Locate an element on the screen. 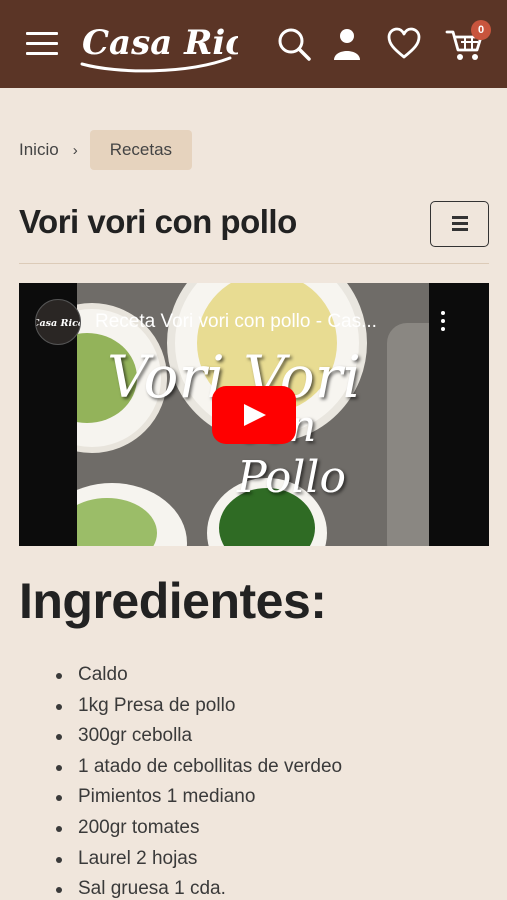 The height and width of the screenshot is (900, 507). ingredient-item: 300gr cebolla is located at coordinates (199, 736).